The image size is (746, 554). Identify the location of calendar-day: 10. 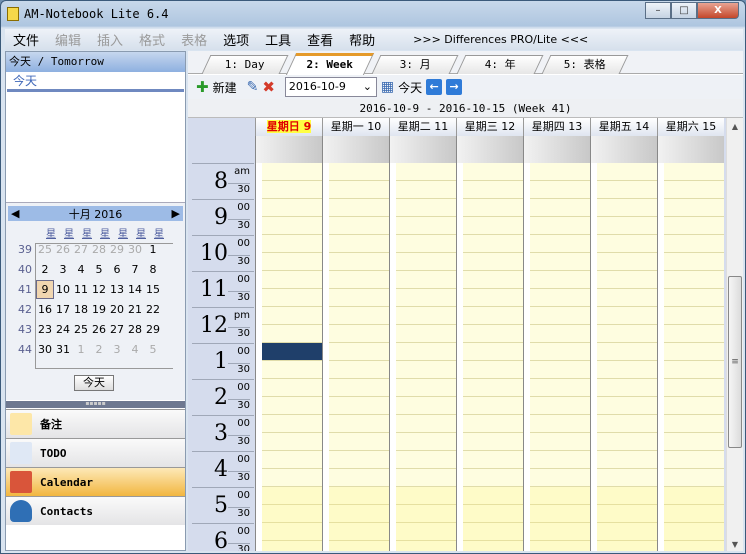
(63, 289).